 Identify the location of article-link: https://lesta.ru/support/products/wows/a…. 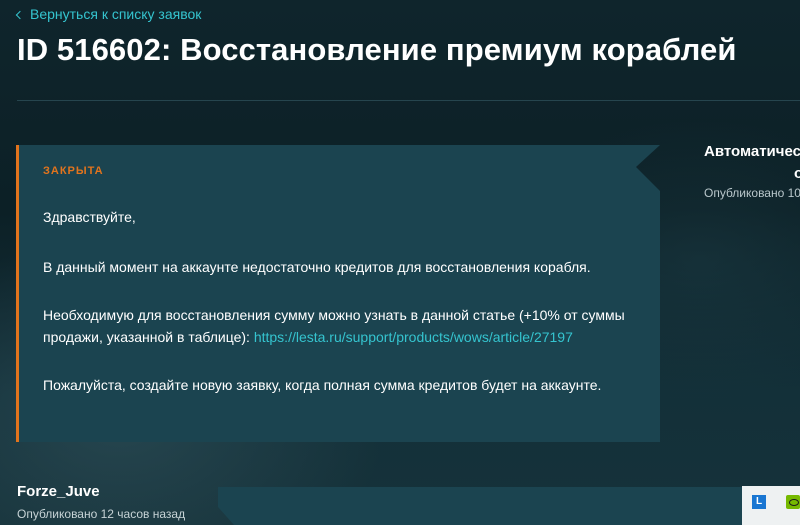
(413, 337).